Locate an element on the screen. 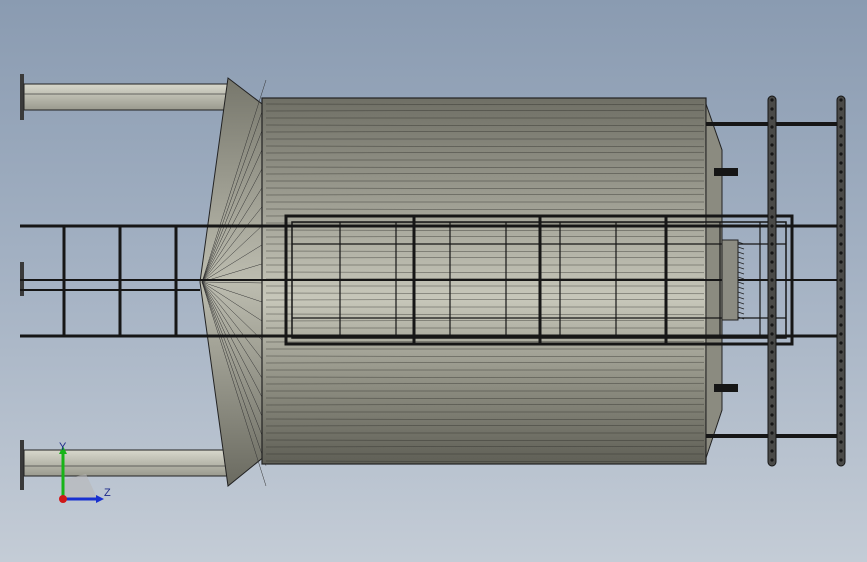  hopper-cone is located at coordinates (235, 282).